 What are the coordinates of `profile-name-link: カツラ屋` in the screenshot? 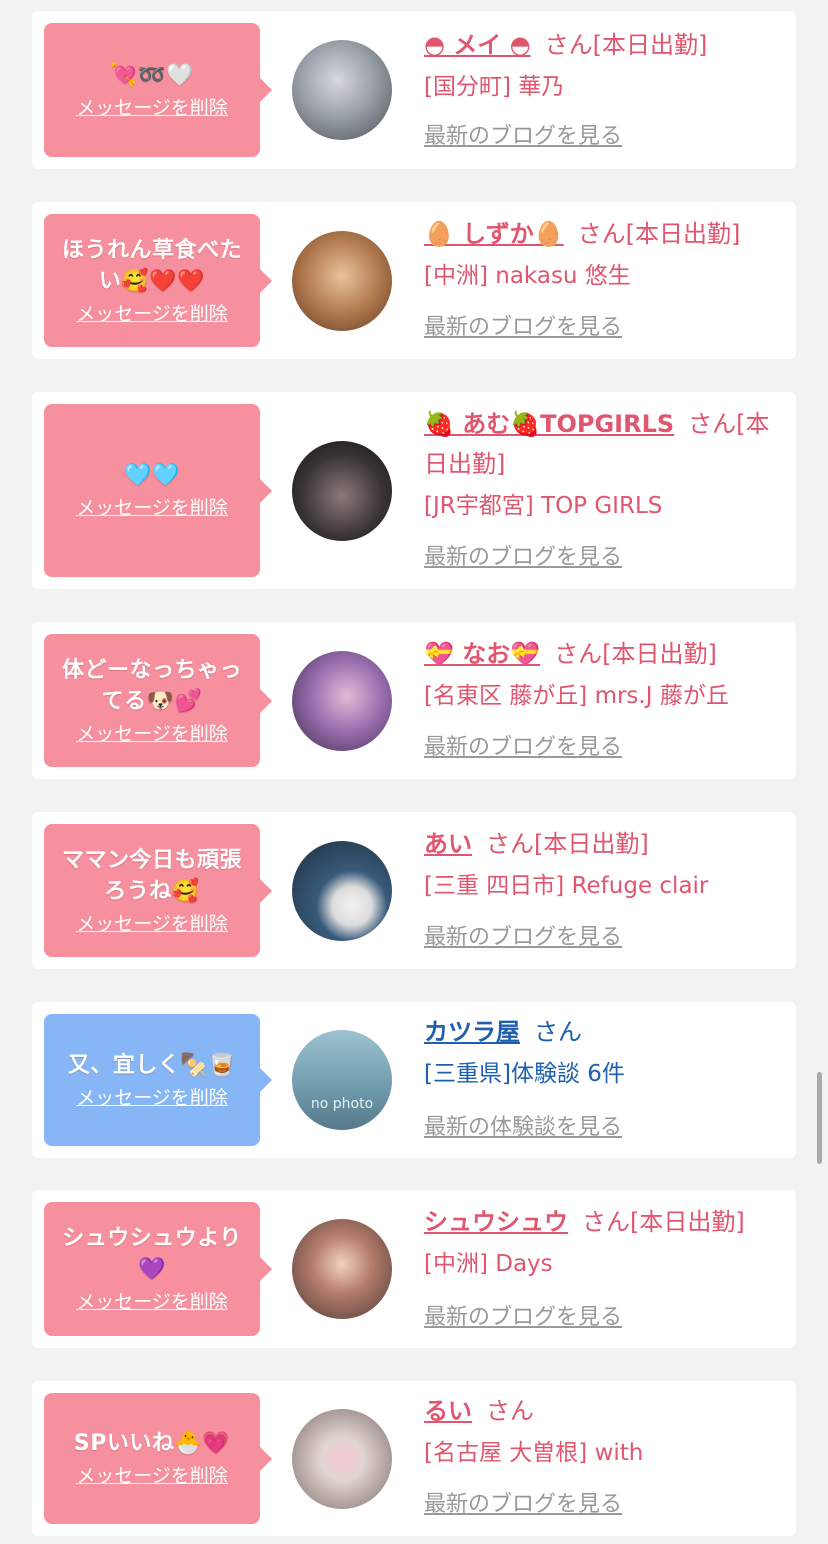 It's located at (472, 1032).